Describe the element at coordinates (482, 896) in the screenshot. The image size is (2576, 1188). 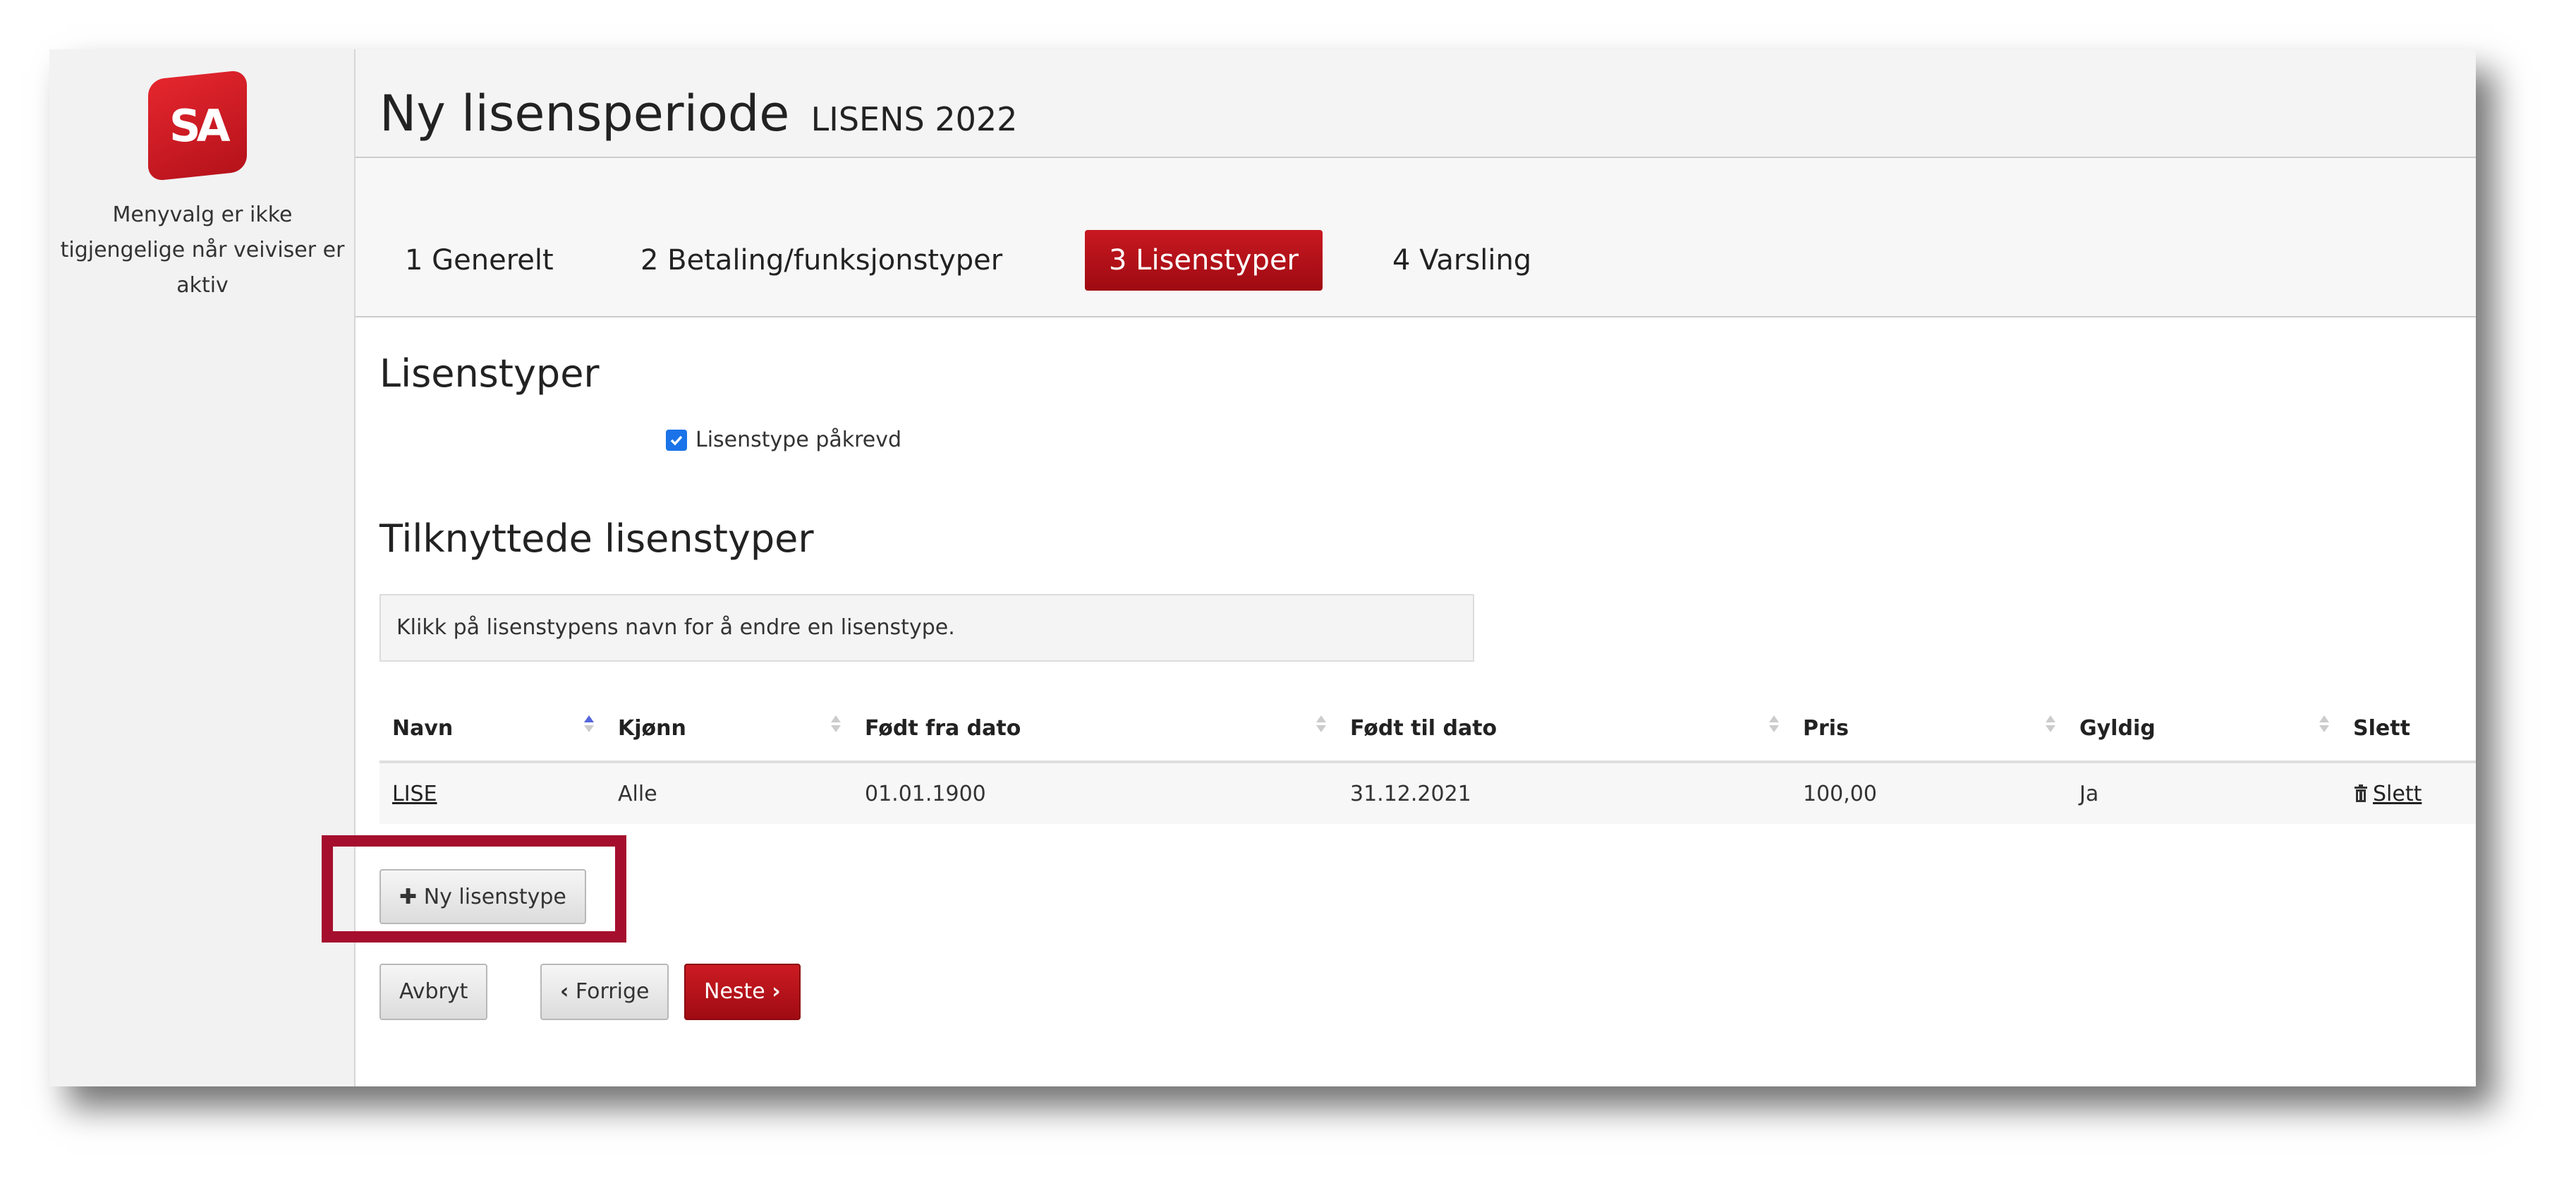
I see `new-license-type-button: ✚ Ny lisenstype` at that location.